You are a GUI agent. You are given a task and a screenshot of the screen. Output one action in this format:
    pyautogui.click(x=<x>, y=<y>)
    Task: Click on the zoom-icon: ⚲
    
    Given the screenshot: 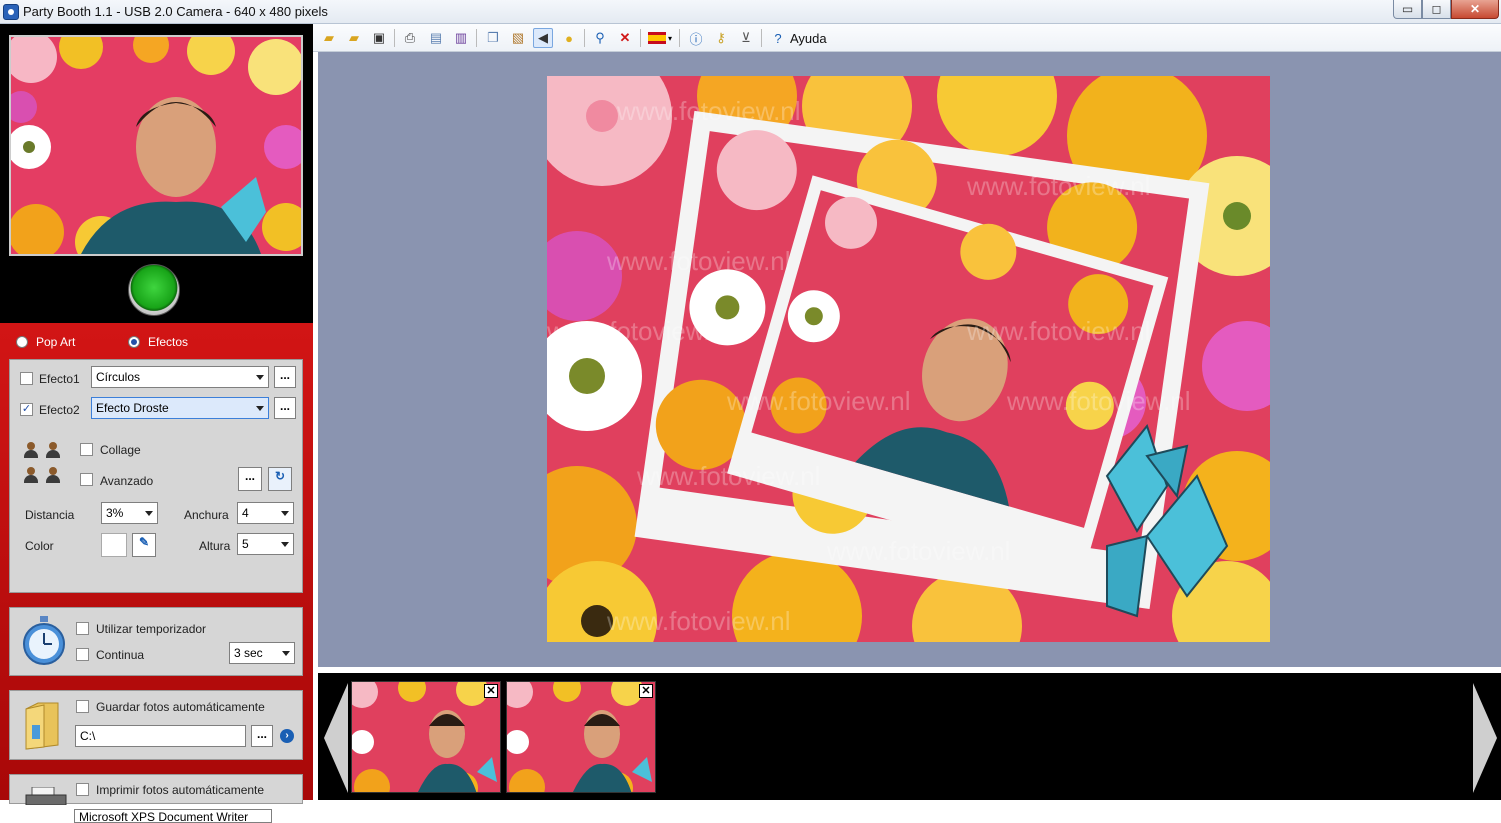 What is the action you would take?
    pyautogui.click(x=600, y=38)
    